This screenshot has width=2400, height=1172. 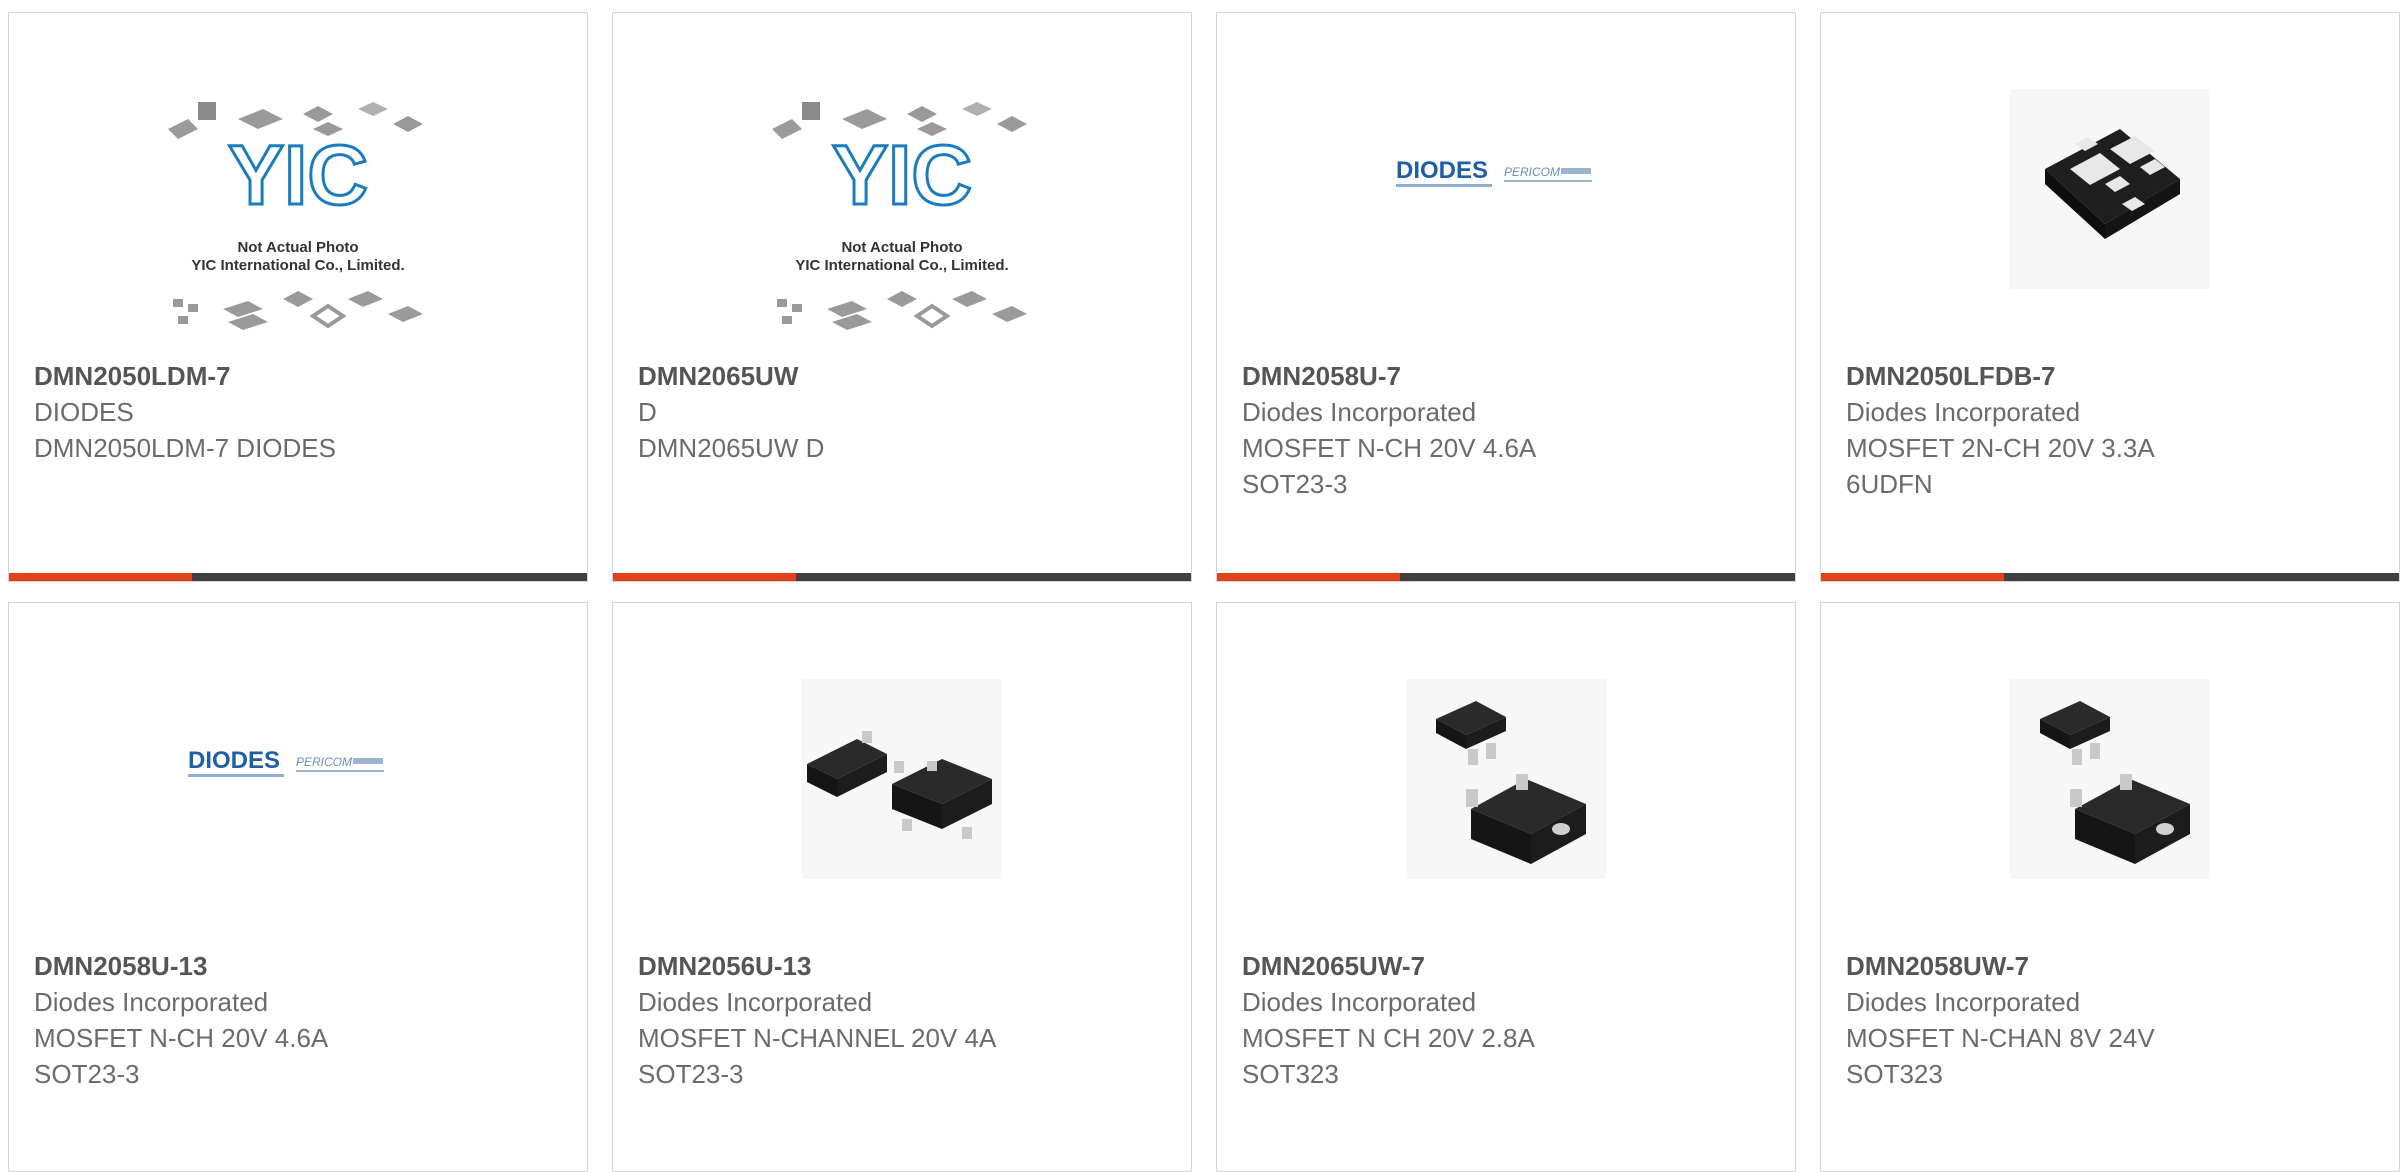 What do you see at coordinates (904, 376) in the screenshot?
I see `part-number: DMN2065UW` at bounding box center [904, 376].